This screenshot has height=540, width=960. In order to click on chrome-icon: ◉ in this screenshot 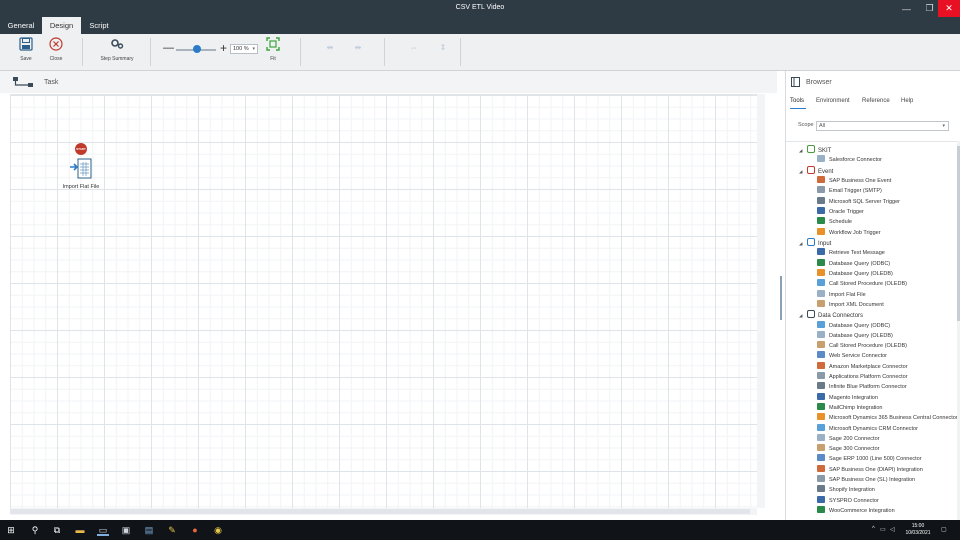, I will do `click(218, 530)`.